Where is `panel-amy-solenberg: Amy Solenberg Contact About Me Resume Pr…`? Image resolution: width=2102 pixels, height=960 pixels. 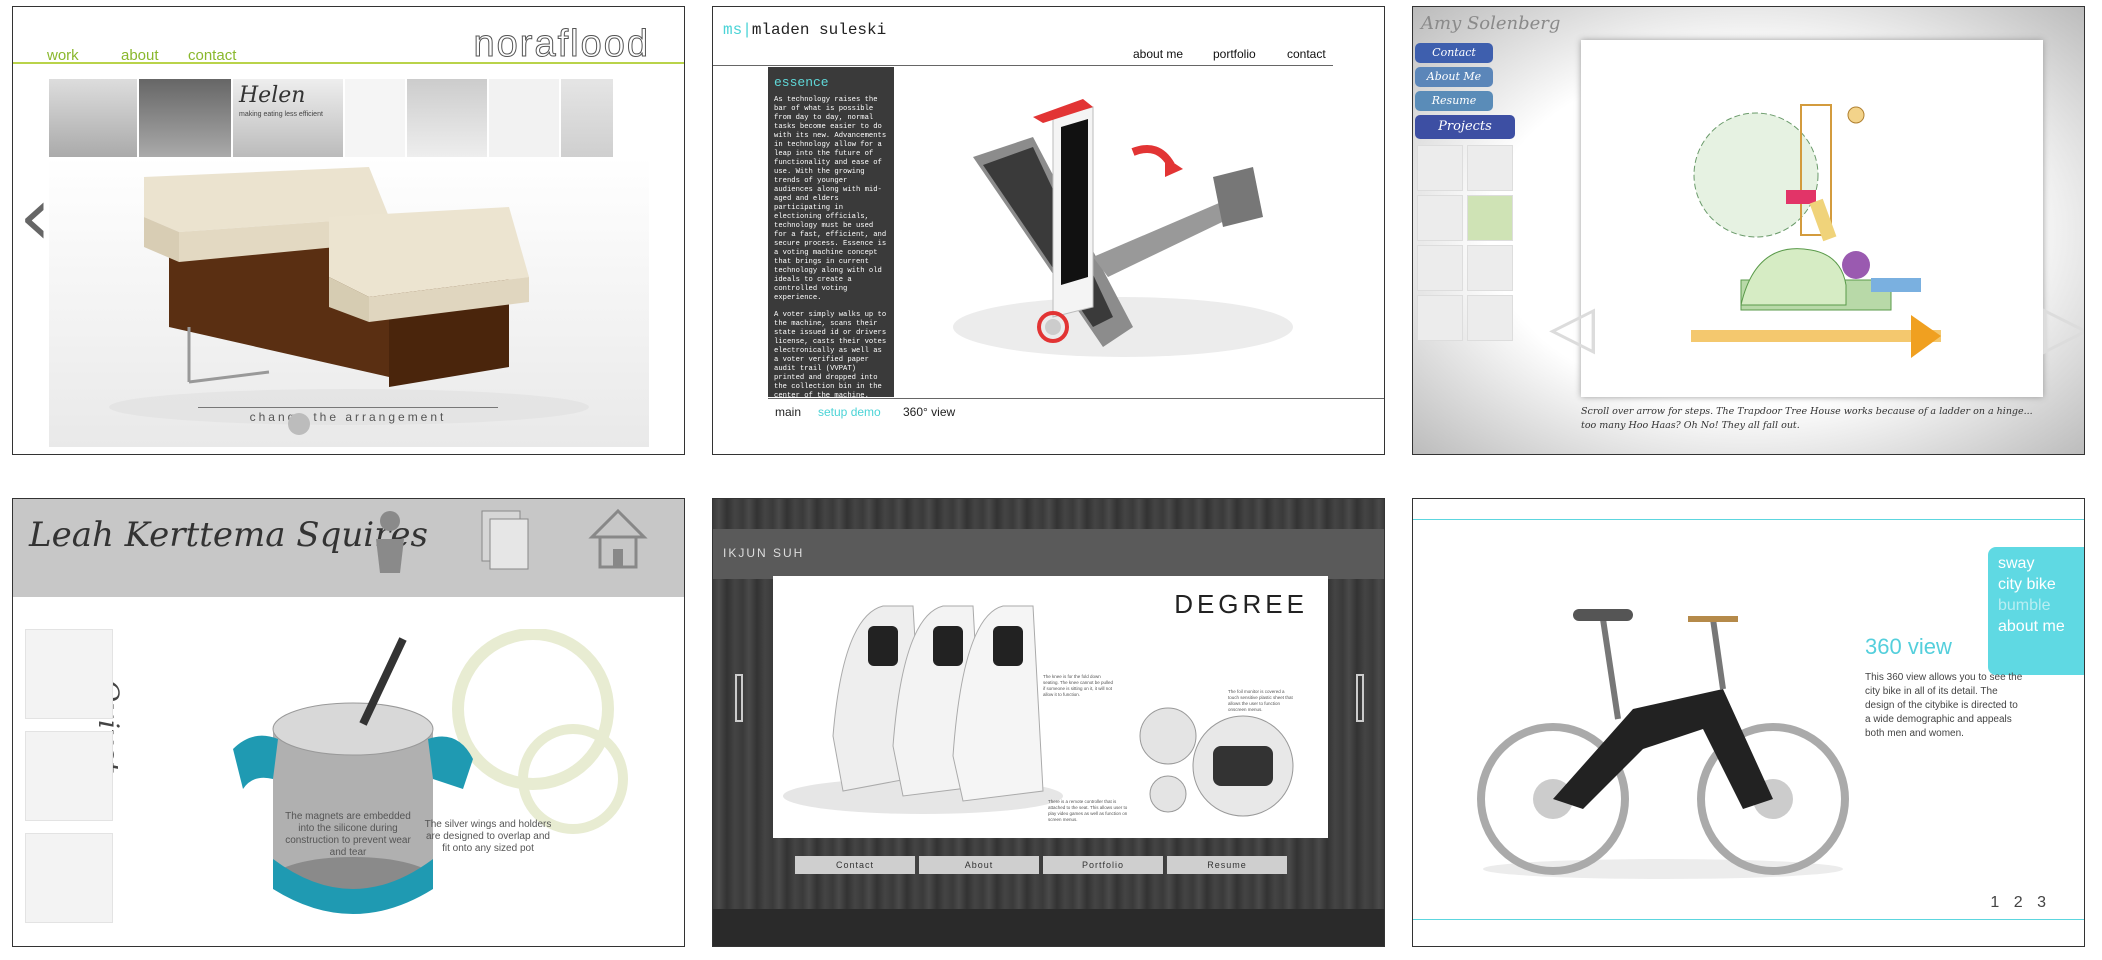 panel-amy-solenberg: Amy Solenberg Contact About Me Resume Pr… is located at coordinates (1748, 230).